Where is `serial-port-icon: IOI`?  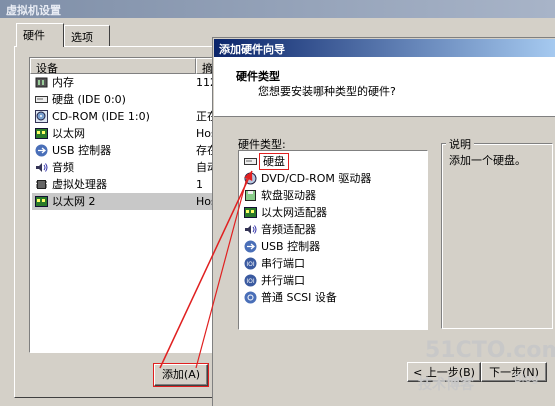 serial-port-icon: IOI is located at coordinates (250, 263).